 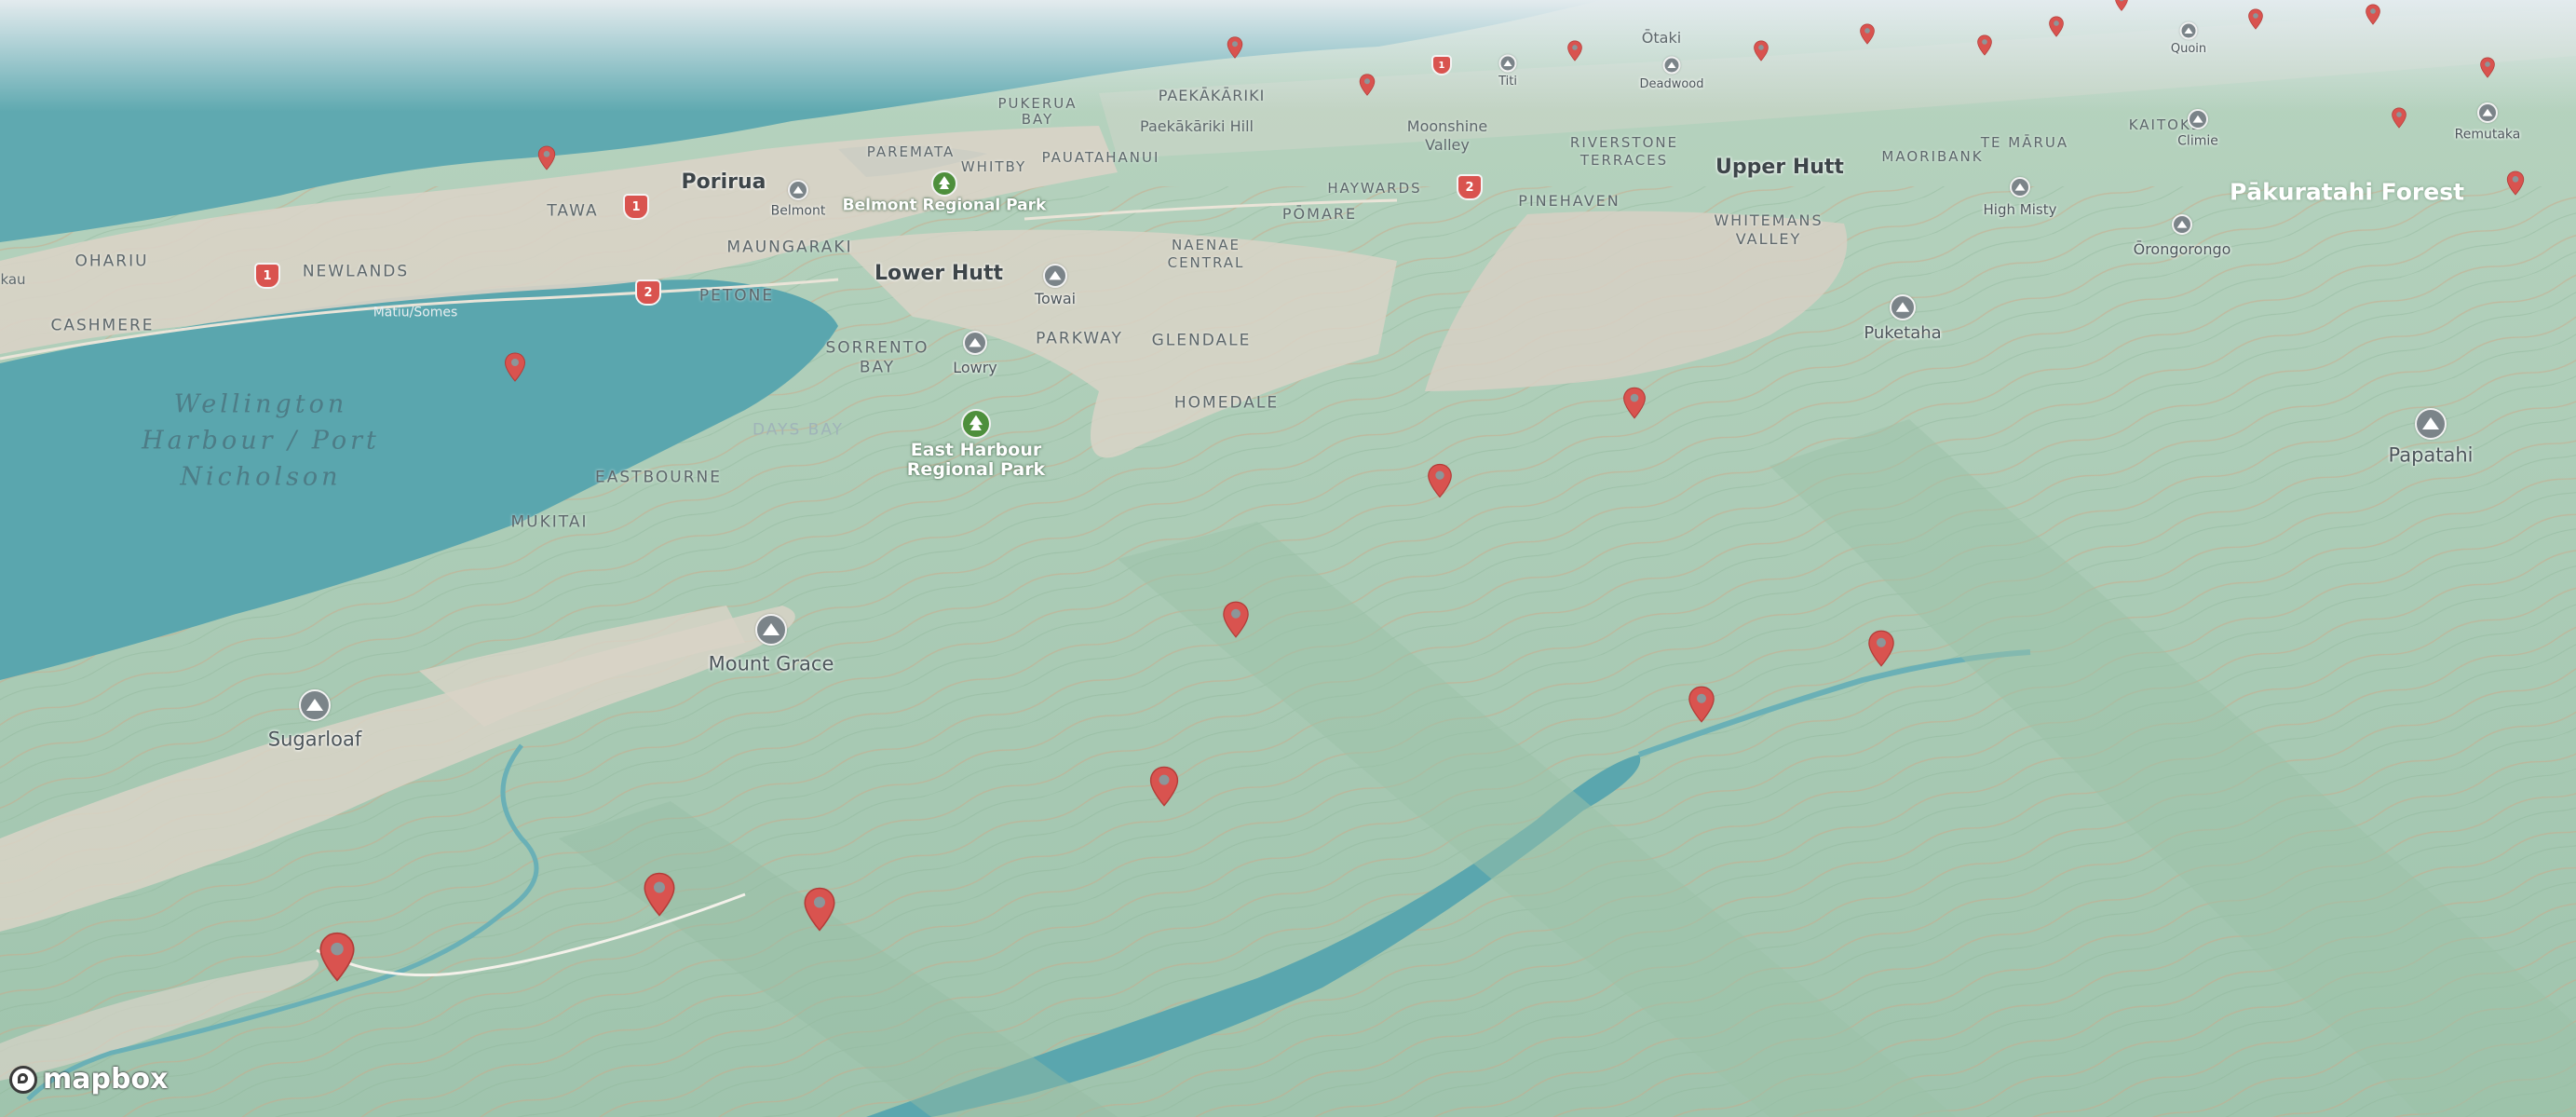 What do you see at coordinates (1624, 142) in the screenshot?
I see `suburb-label-riverstone: RIVERSTONE` at bounding box center [1624, 142].